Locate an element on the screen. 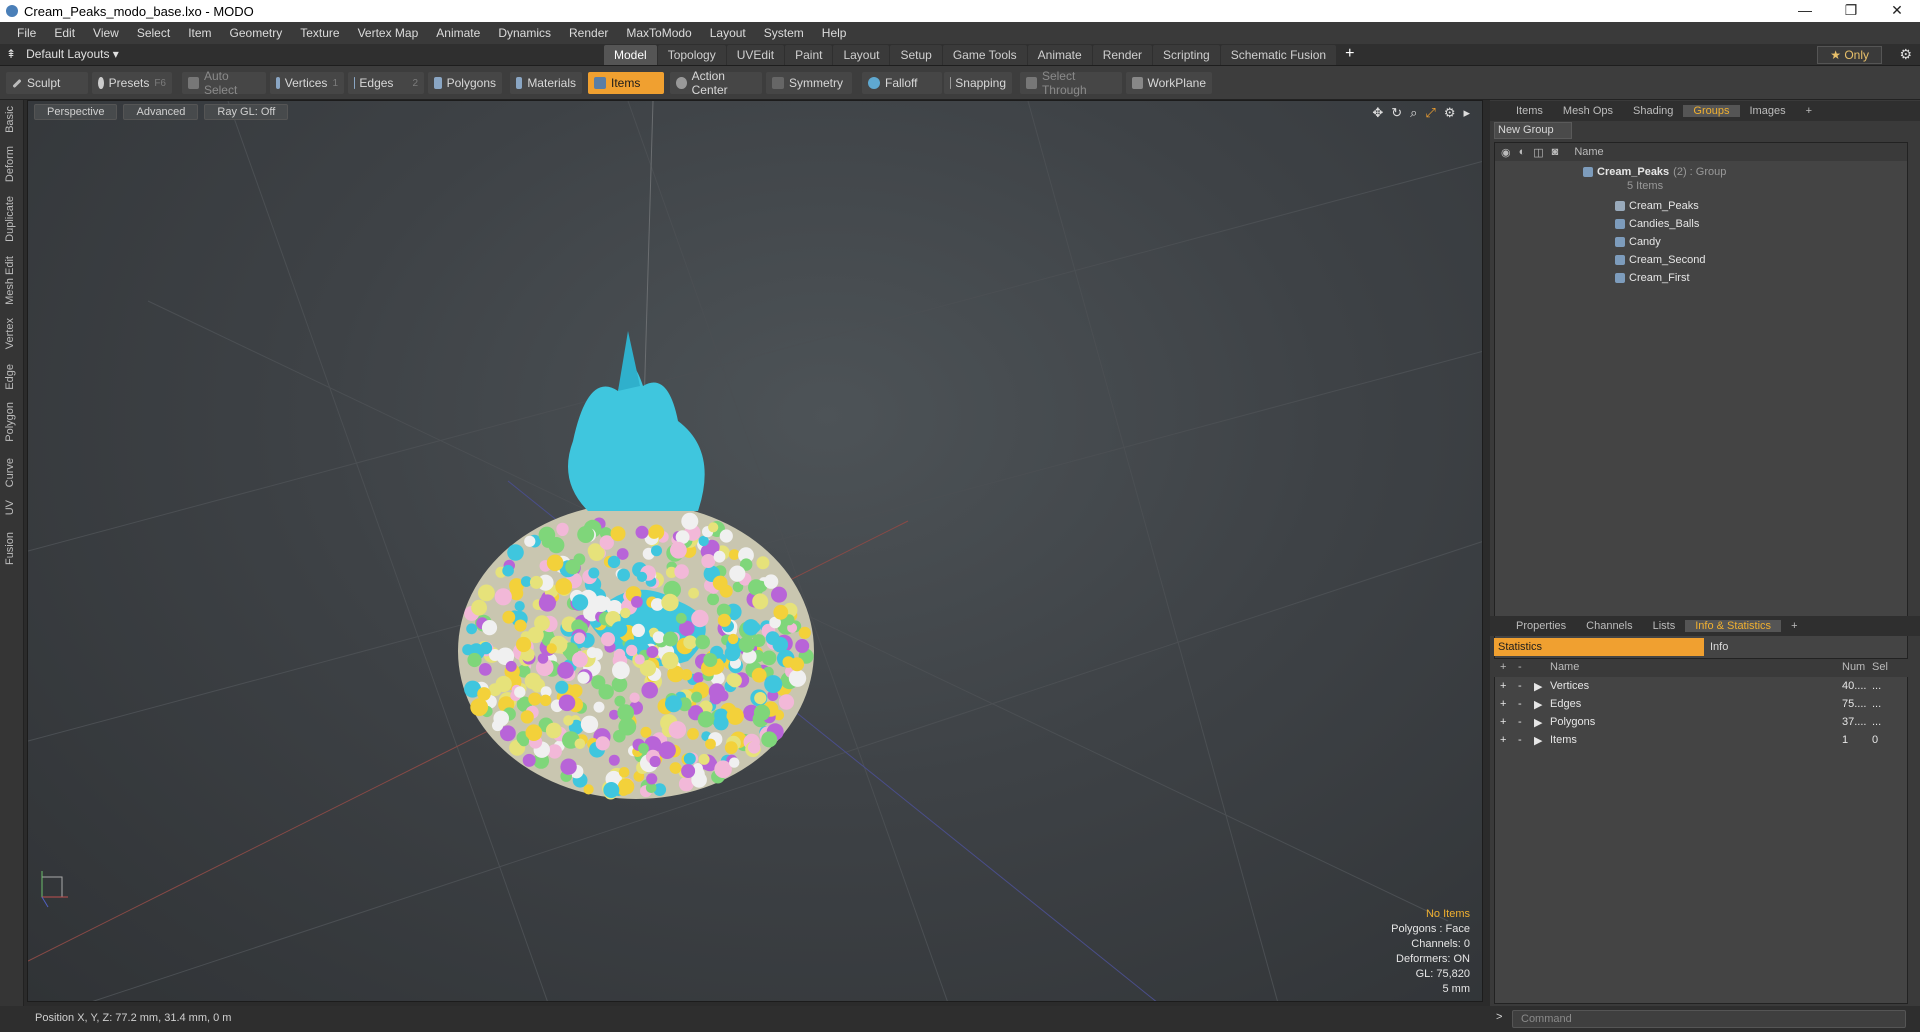 This screenshot has height=1032, width=1920. tab-shading: Shading is located at coordinates (1653, 111).